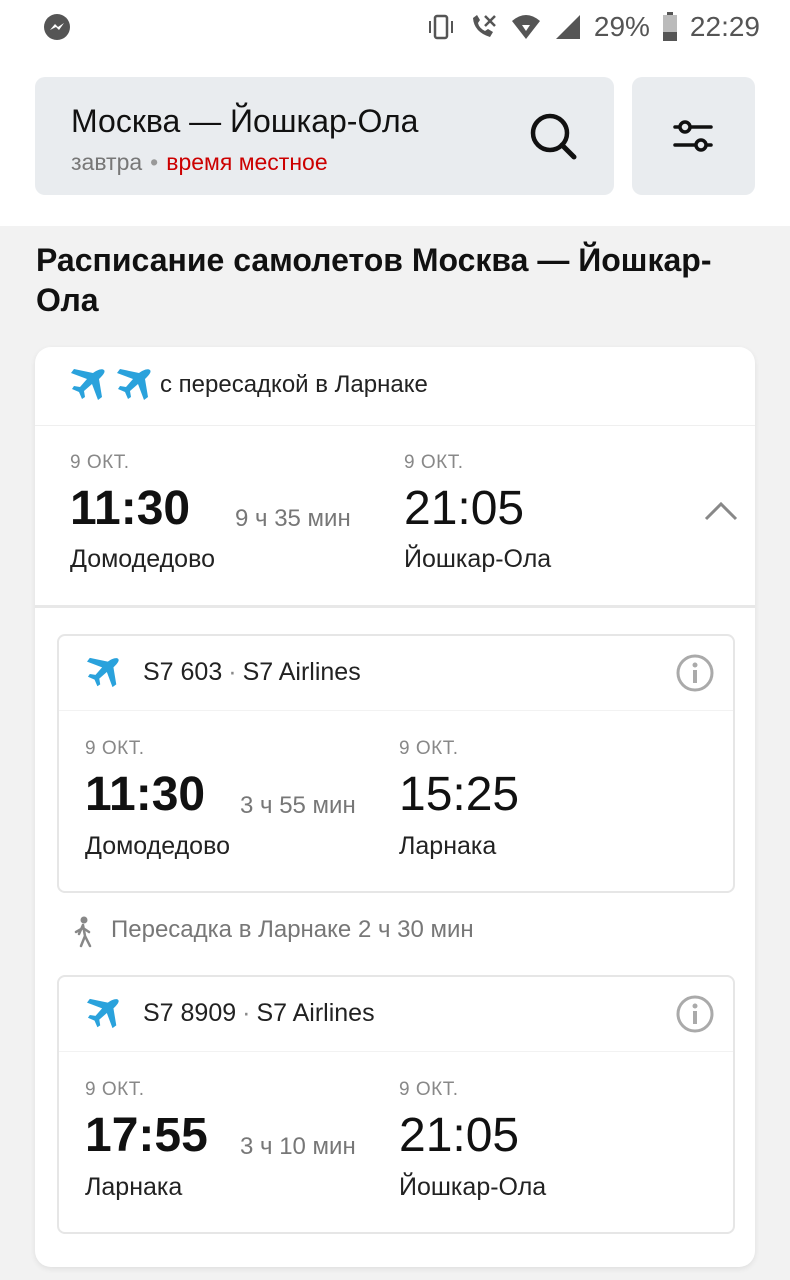 The image size is (790, 1280). Describe the element at coordinates (245, 121) in the screenshot. I see `route-text: Москва — Йошкар-Ола` at that location.